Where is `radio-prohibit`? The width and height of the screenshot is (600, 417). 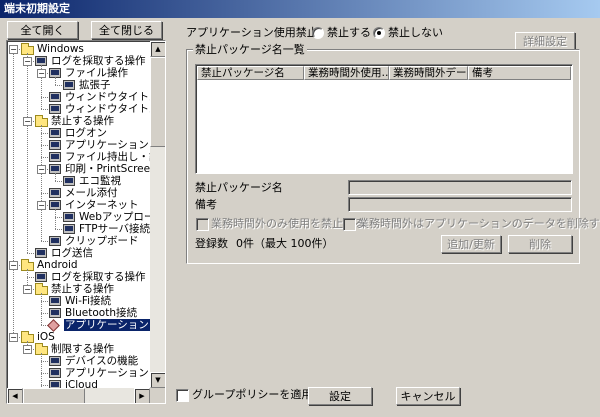 radio-prohibit is located at coordinates (318, 33).